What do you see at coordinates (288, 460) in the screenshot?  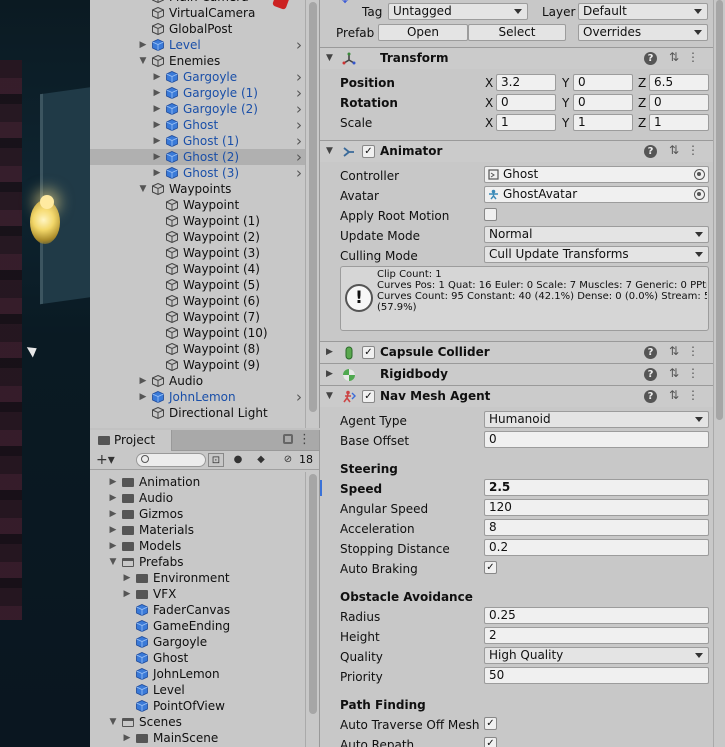 I see `hidden-packages-icon: ⊘` at bounding box center [288, 460].